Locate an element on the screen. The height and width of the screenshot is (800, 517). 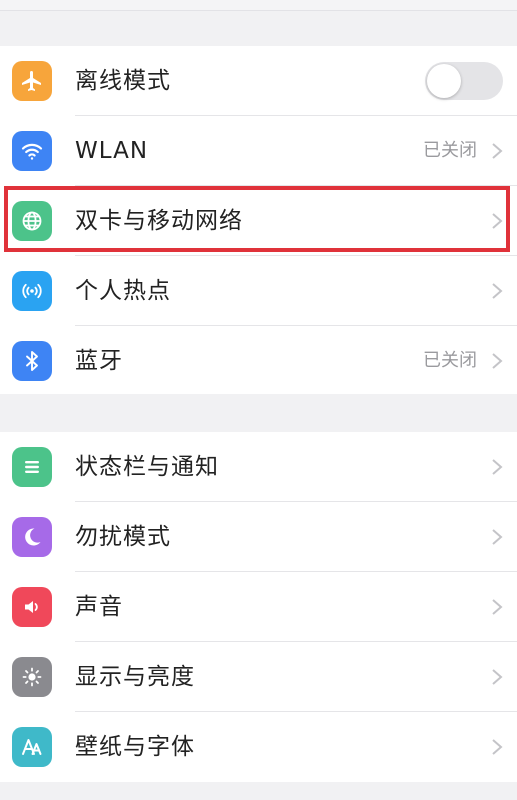
bluetooth-status: 已关闭 is located at coordinates (450, 360).